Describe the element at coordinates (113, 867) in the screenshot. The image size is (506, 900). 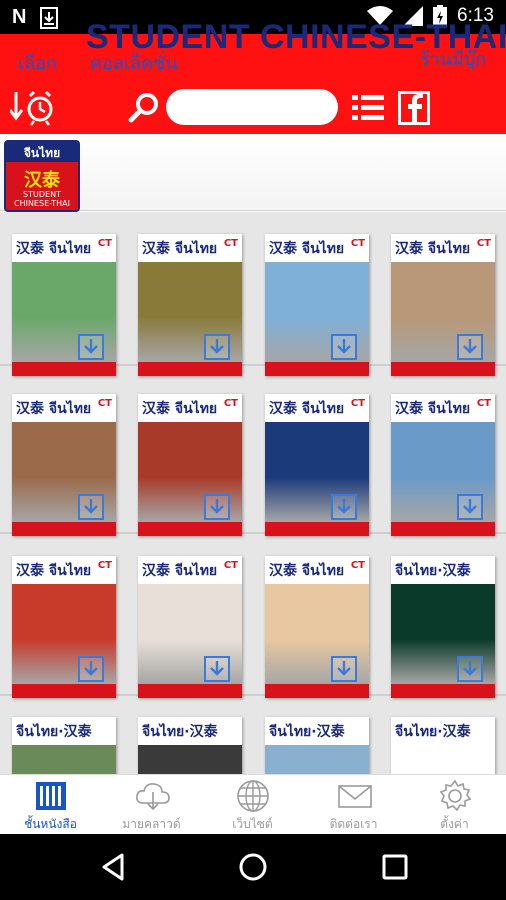
I see `back-icon` at that location.